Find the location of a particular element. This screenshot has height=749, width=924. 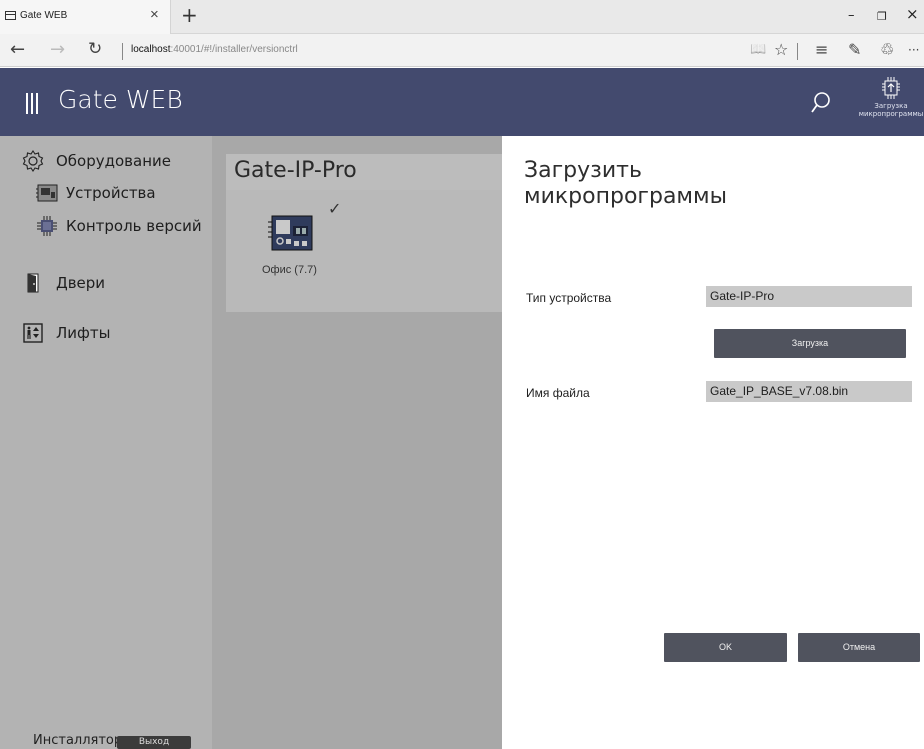

browser-tab-bar: Gate WEB × + – ❐ × is located at coordinates (462, 17).